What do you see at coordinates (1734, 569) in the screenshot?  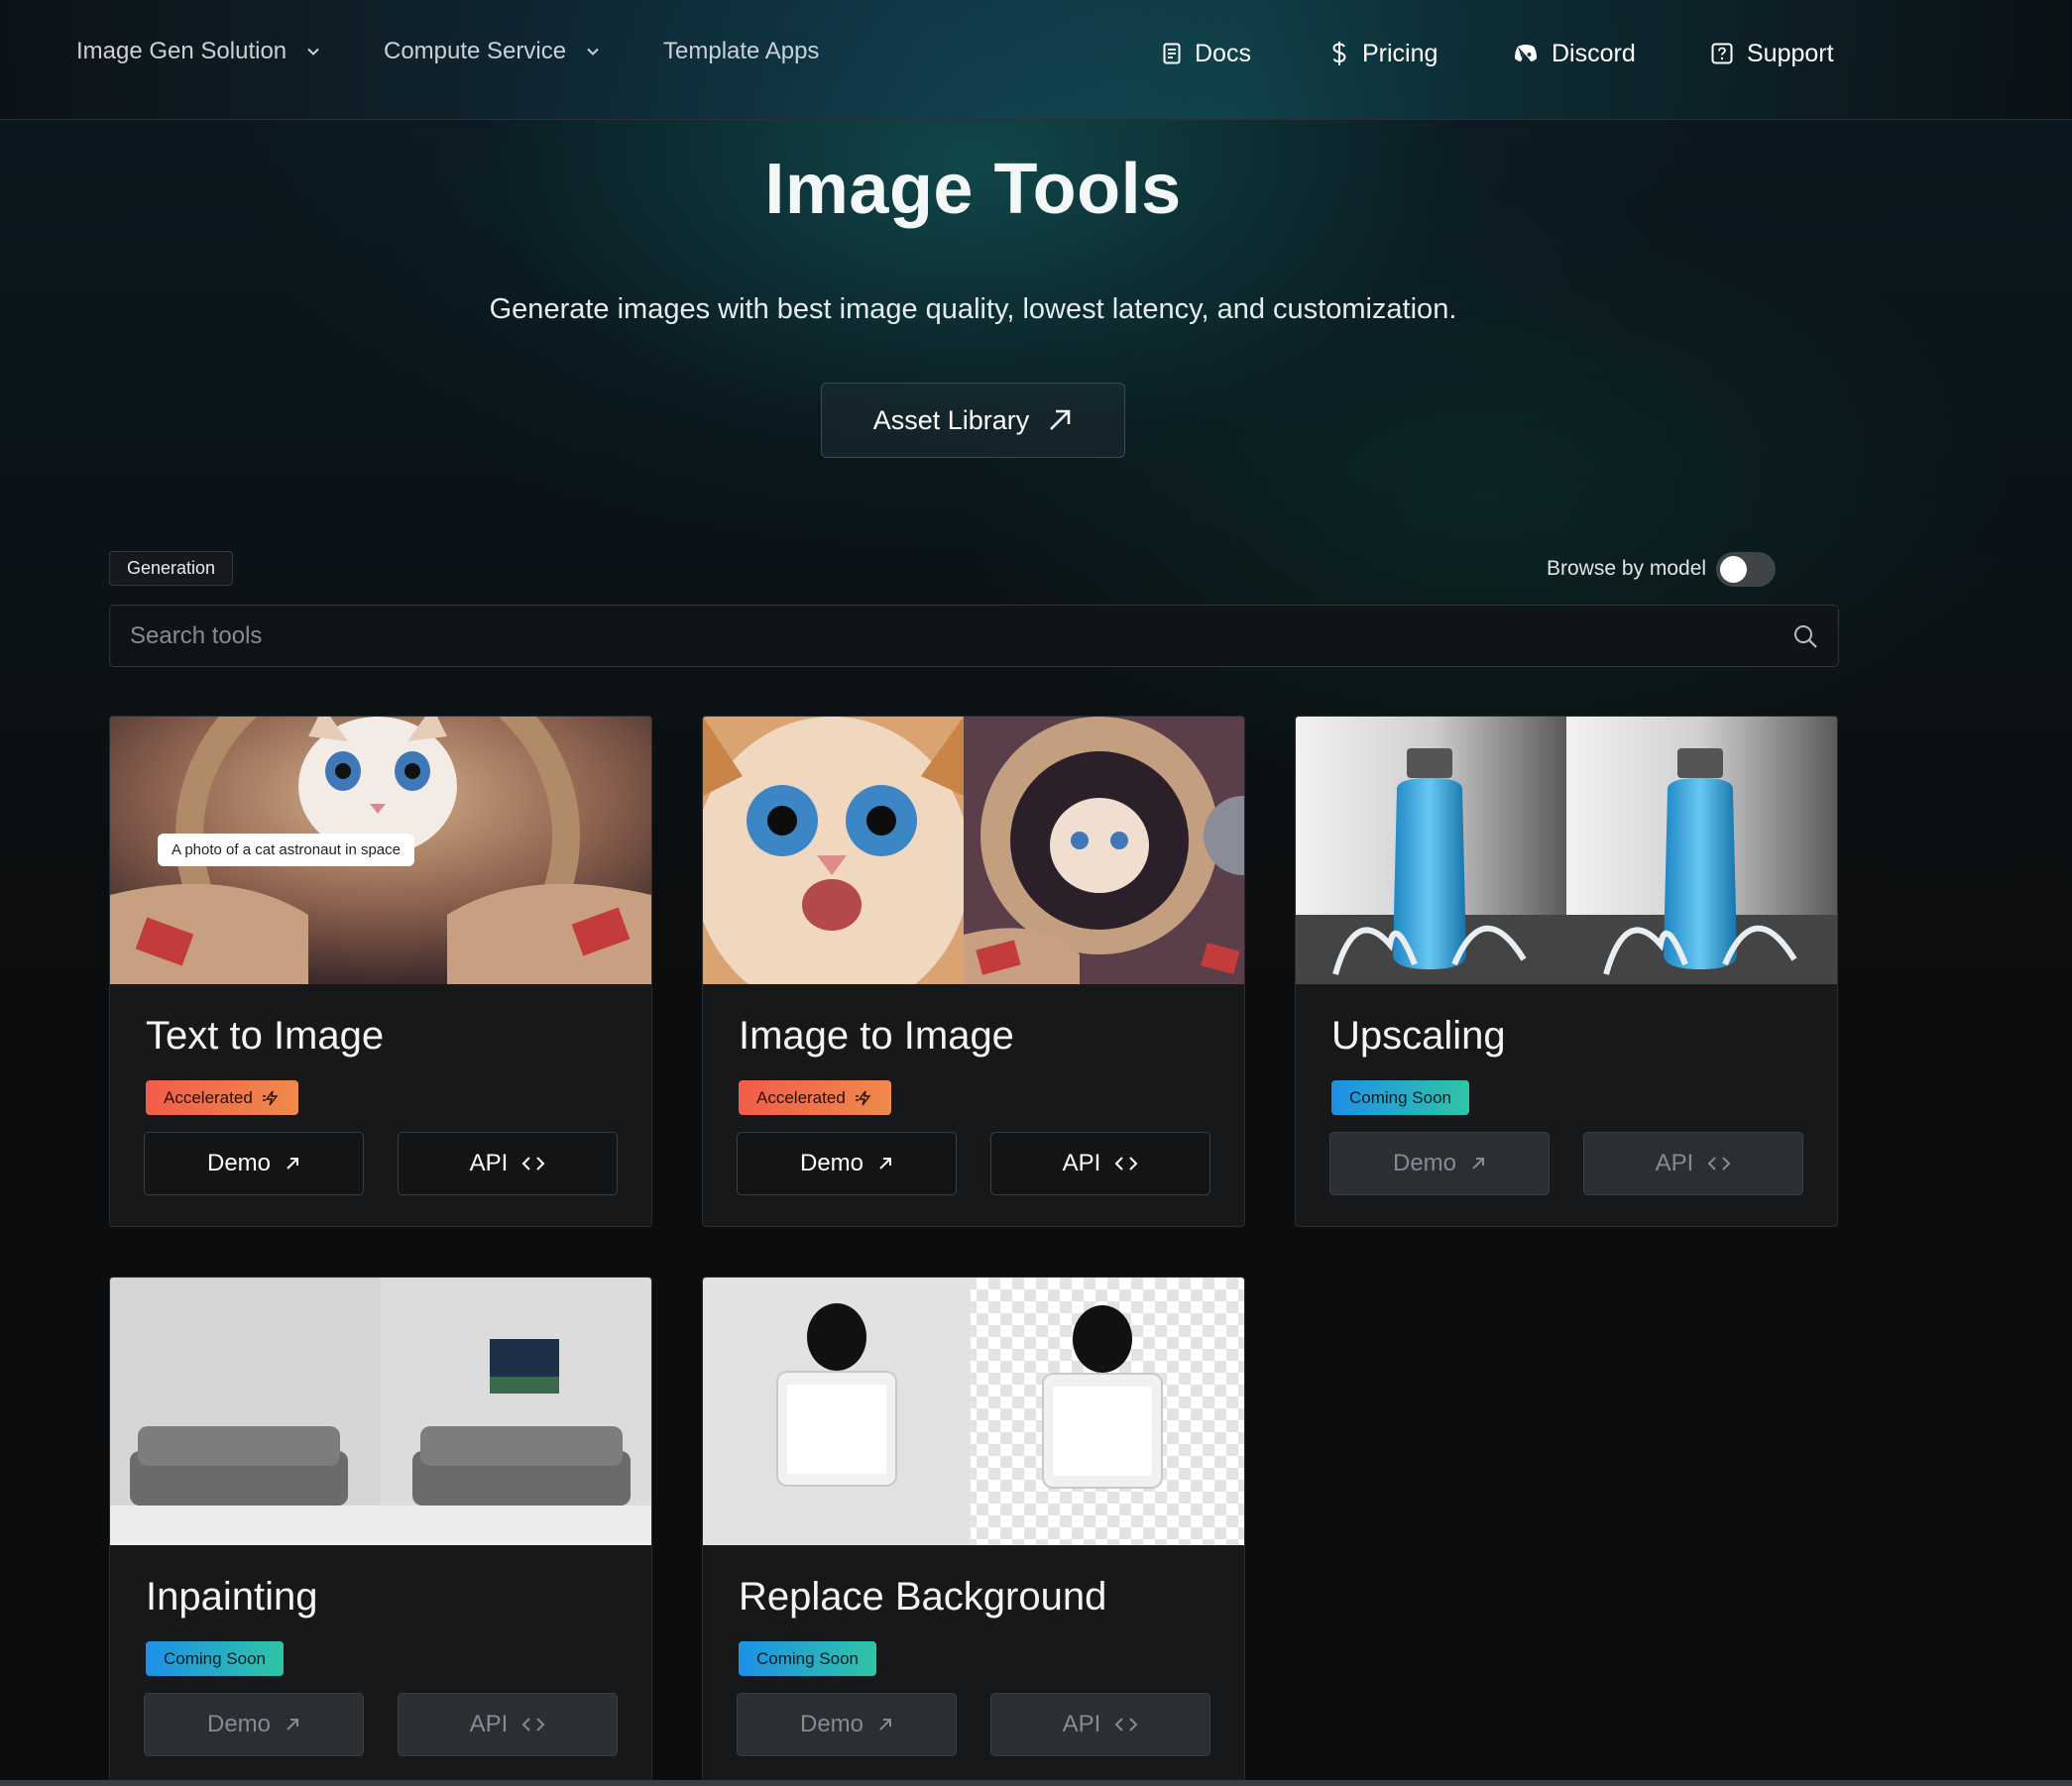 I see `toggle-knob` at bounding box center [1734, 569].